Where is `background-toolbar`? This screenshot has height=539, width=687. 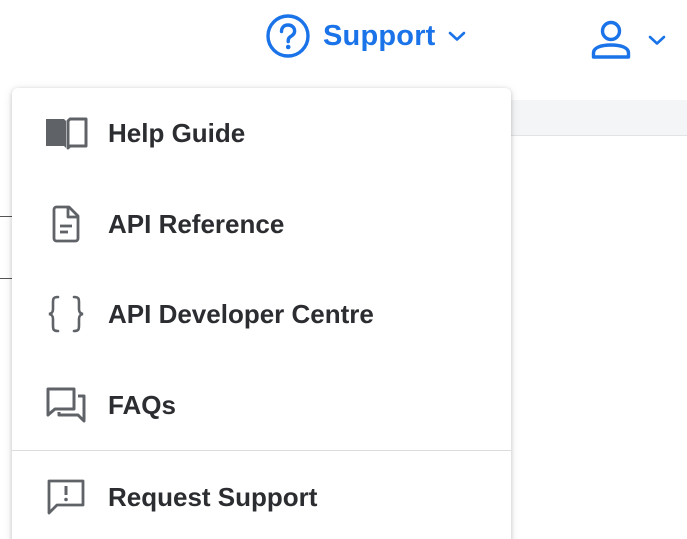 background-toolbar is located at coordinates (596, 118).